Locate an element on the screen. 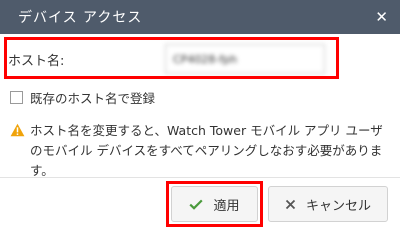 The height and width of the screenshot is (240, 400). dialog-titlebar: デバイス アクセス ✕ is located at coordinates (200, 17).